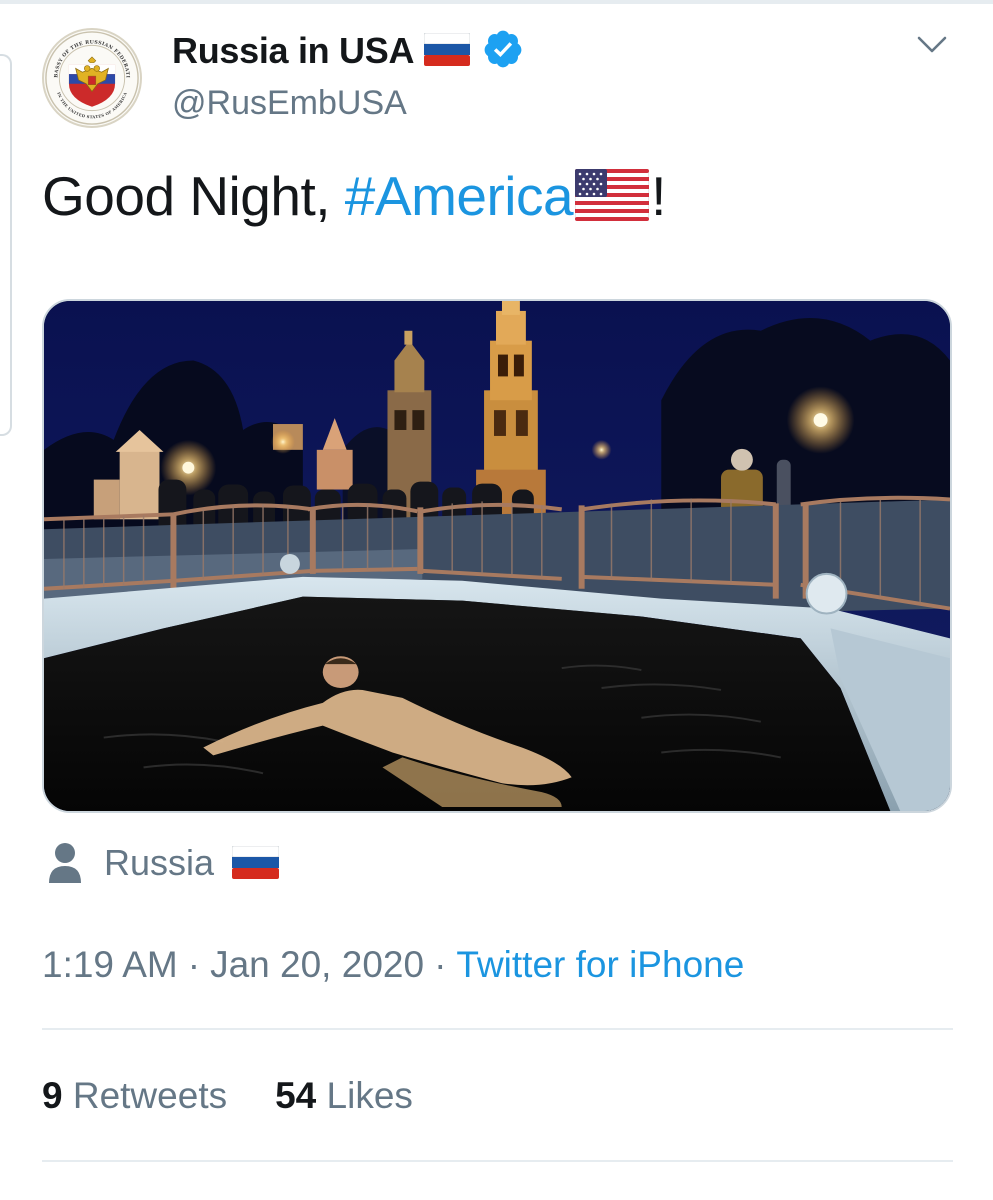 Image resolution: width=993 pixels, height=1200 pixels. I want to click on top-divider, so click(496, 2).